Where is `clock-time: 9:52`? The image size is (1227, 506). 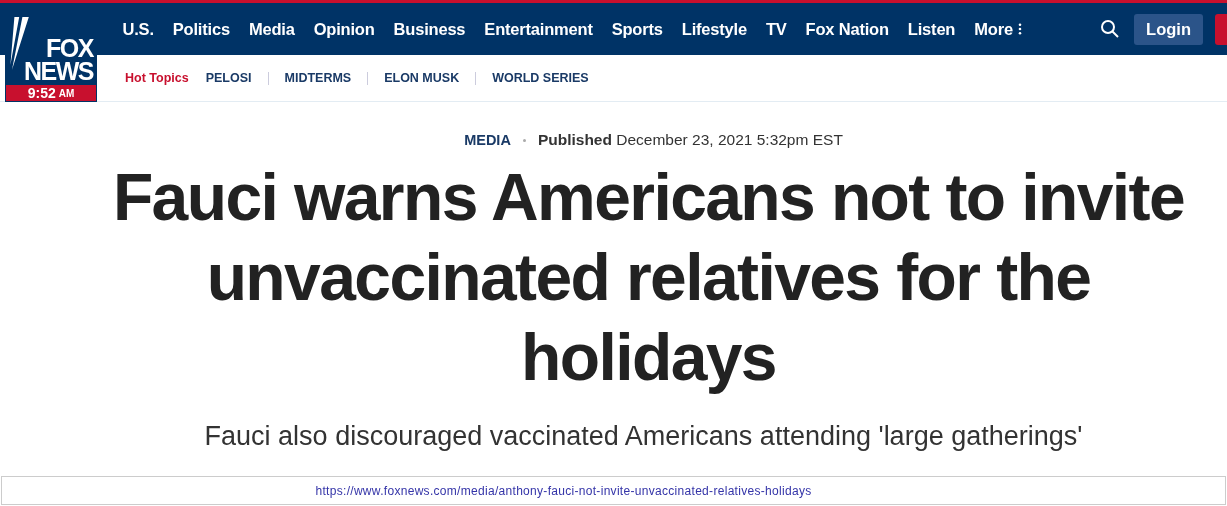
clock-time: 9:52 is located at coordinates (41, 93).